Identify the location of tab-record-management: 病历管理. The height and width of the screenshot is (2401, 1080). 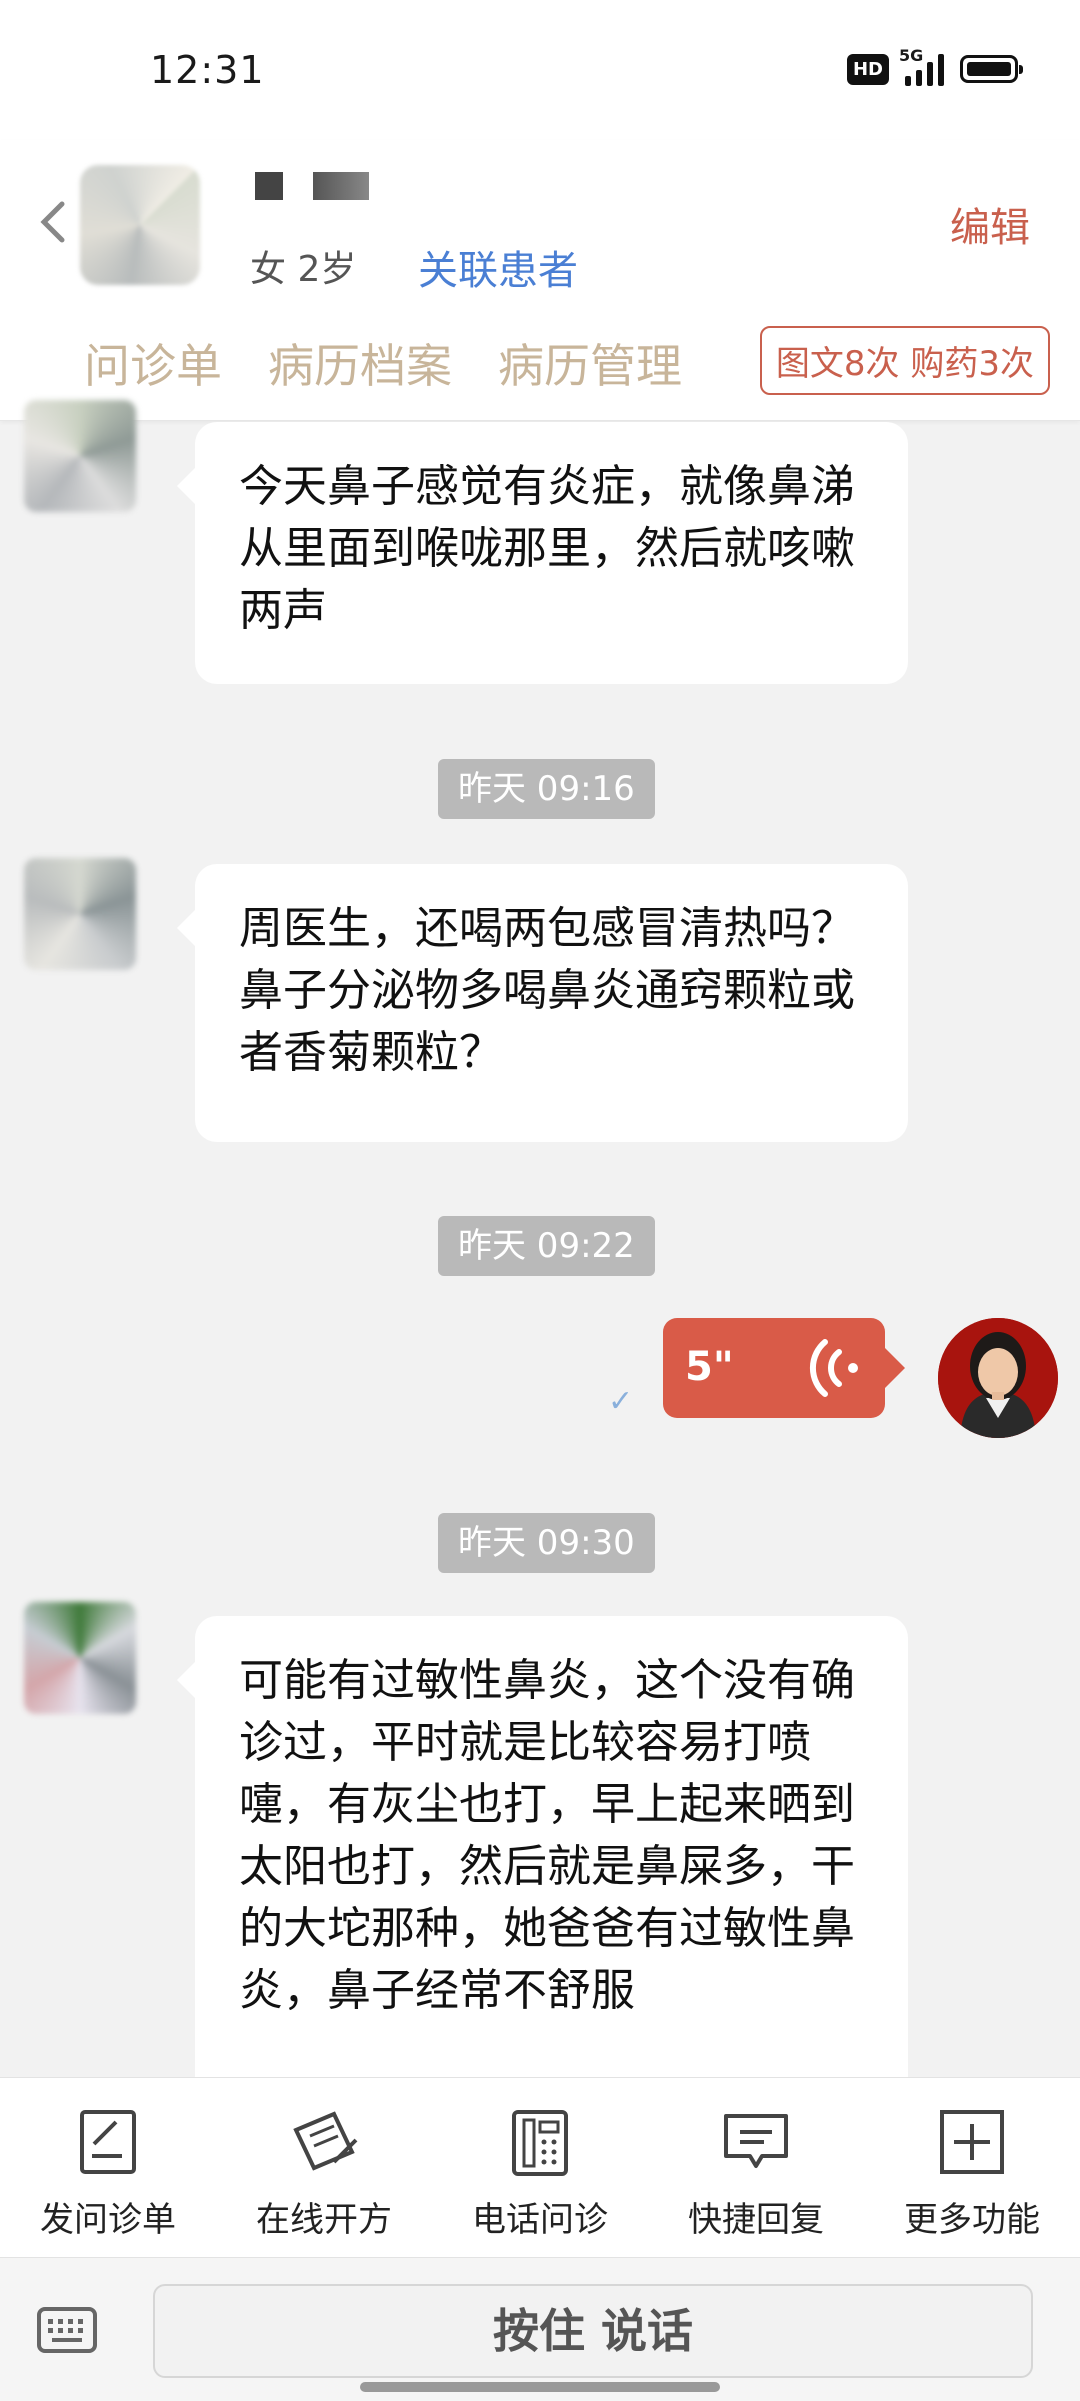
(590, 363).